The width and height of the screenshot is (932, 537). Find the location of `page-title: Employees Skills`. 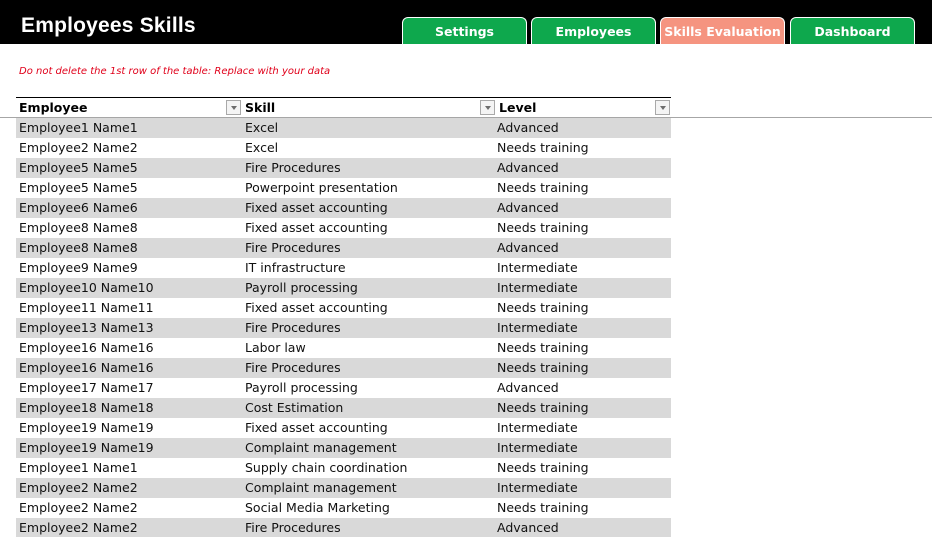

page-title: Employees Skills is located at coordinates (108, 25).